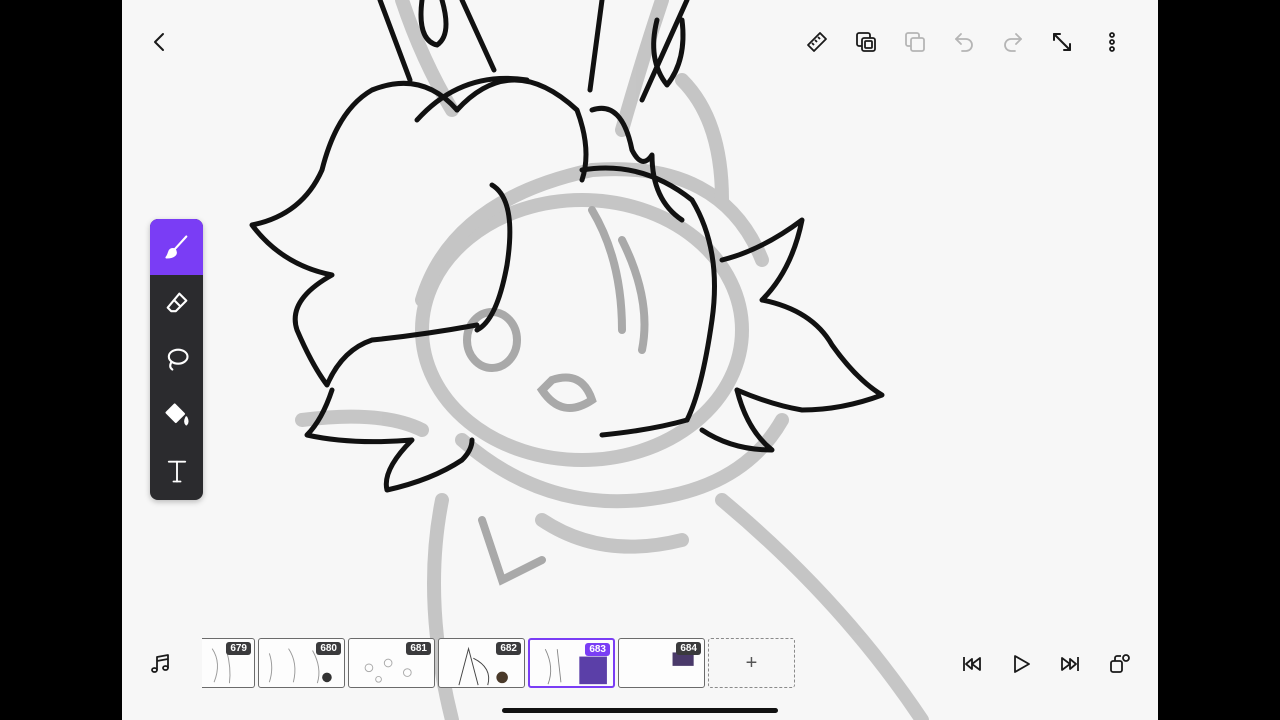 The width and height of the screenshot is (1280, 720). I want to click on chevron-left-icon, so click(159, 42).